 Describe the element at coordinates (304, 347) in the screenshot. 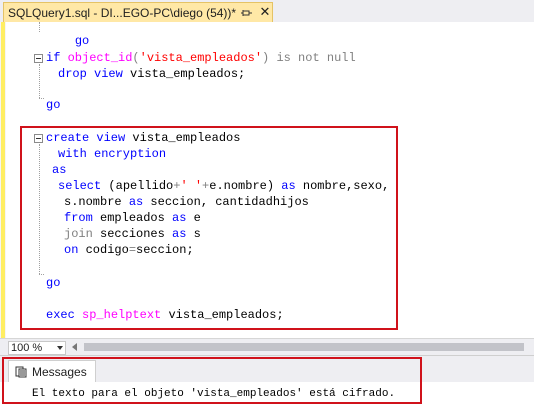

I see `horizontal-scrollbar-thumb` at that location.